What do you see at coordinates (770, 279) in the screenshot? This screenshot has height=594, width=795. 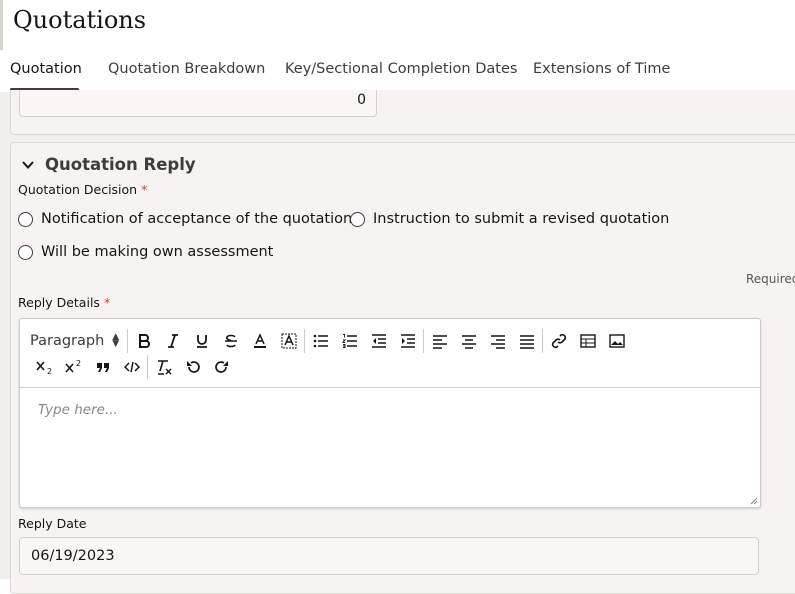 I see `required-hint: Required` at bounding box center [770, 279].